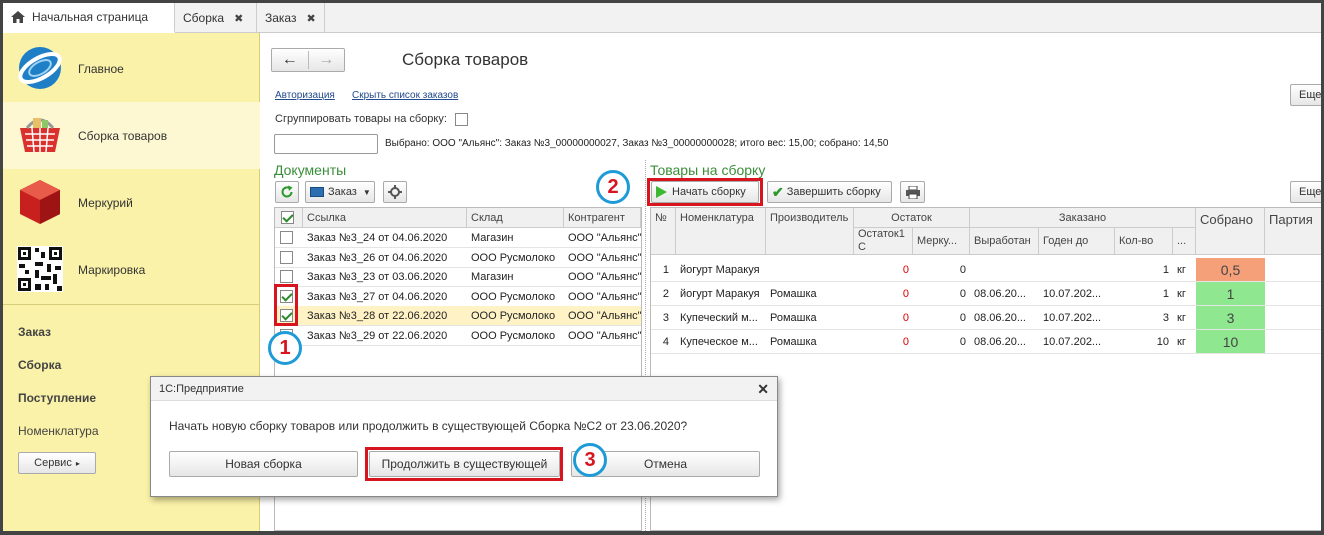 The height and width of the screenshot is (535, 1324). What do you see at coordinates (1004, 241) in the screenshot?
I see `column-header-produced: Выработан` at bounding box center [1004, 241].